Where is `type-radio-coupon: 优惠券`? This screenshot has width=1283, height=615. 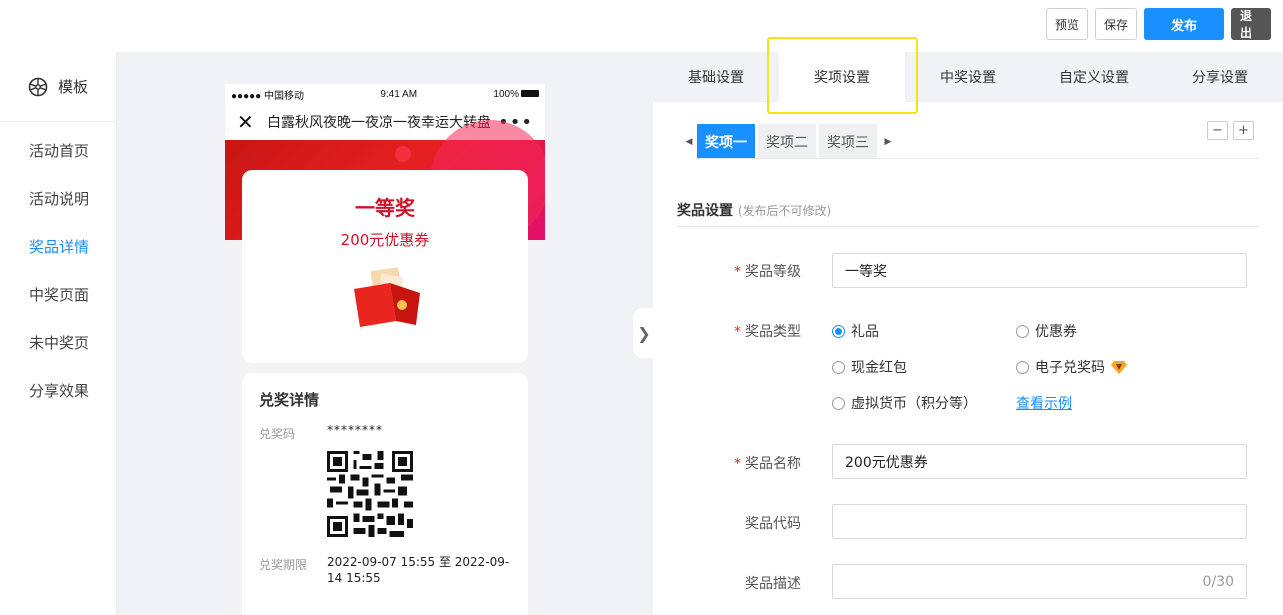
type-radio-coupon: 优惠券 is located at coordinates (1046, 331).